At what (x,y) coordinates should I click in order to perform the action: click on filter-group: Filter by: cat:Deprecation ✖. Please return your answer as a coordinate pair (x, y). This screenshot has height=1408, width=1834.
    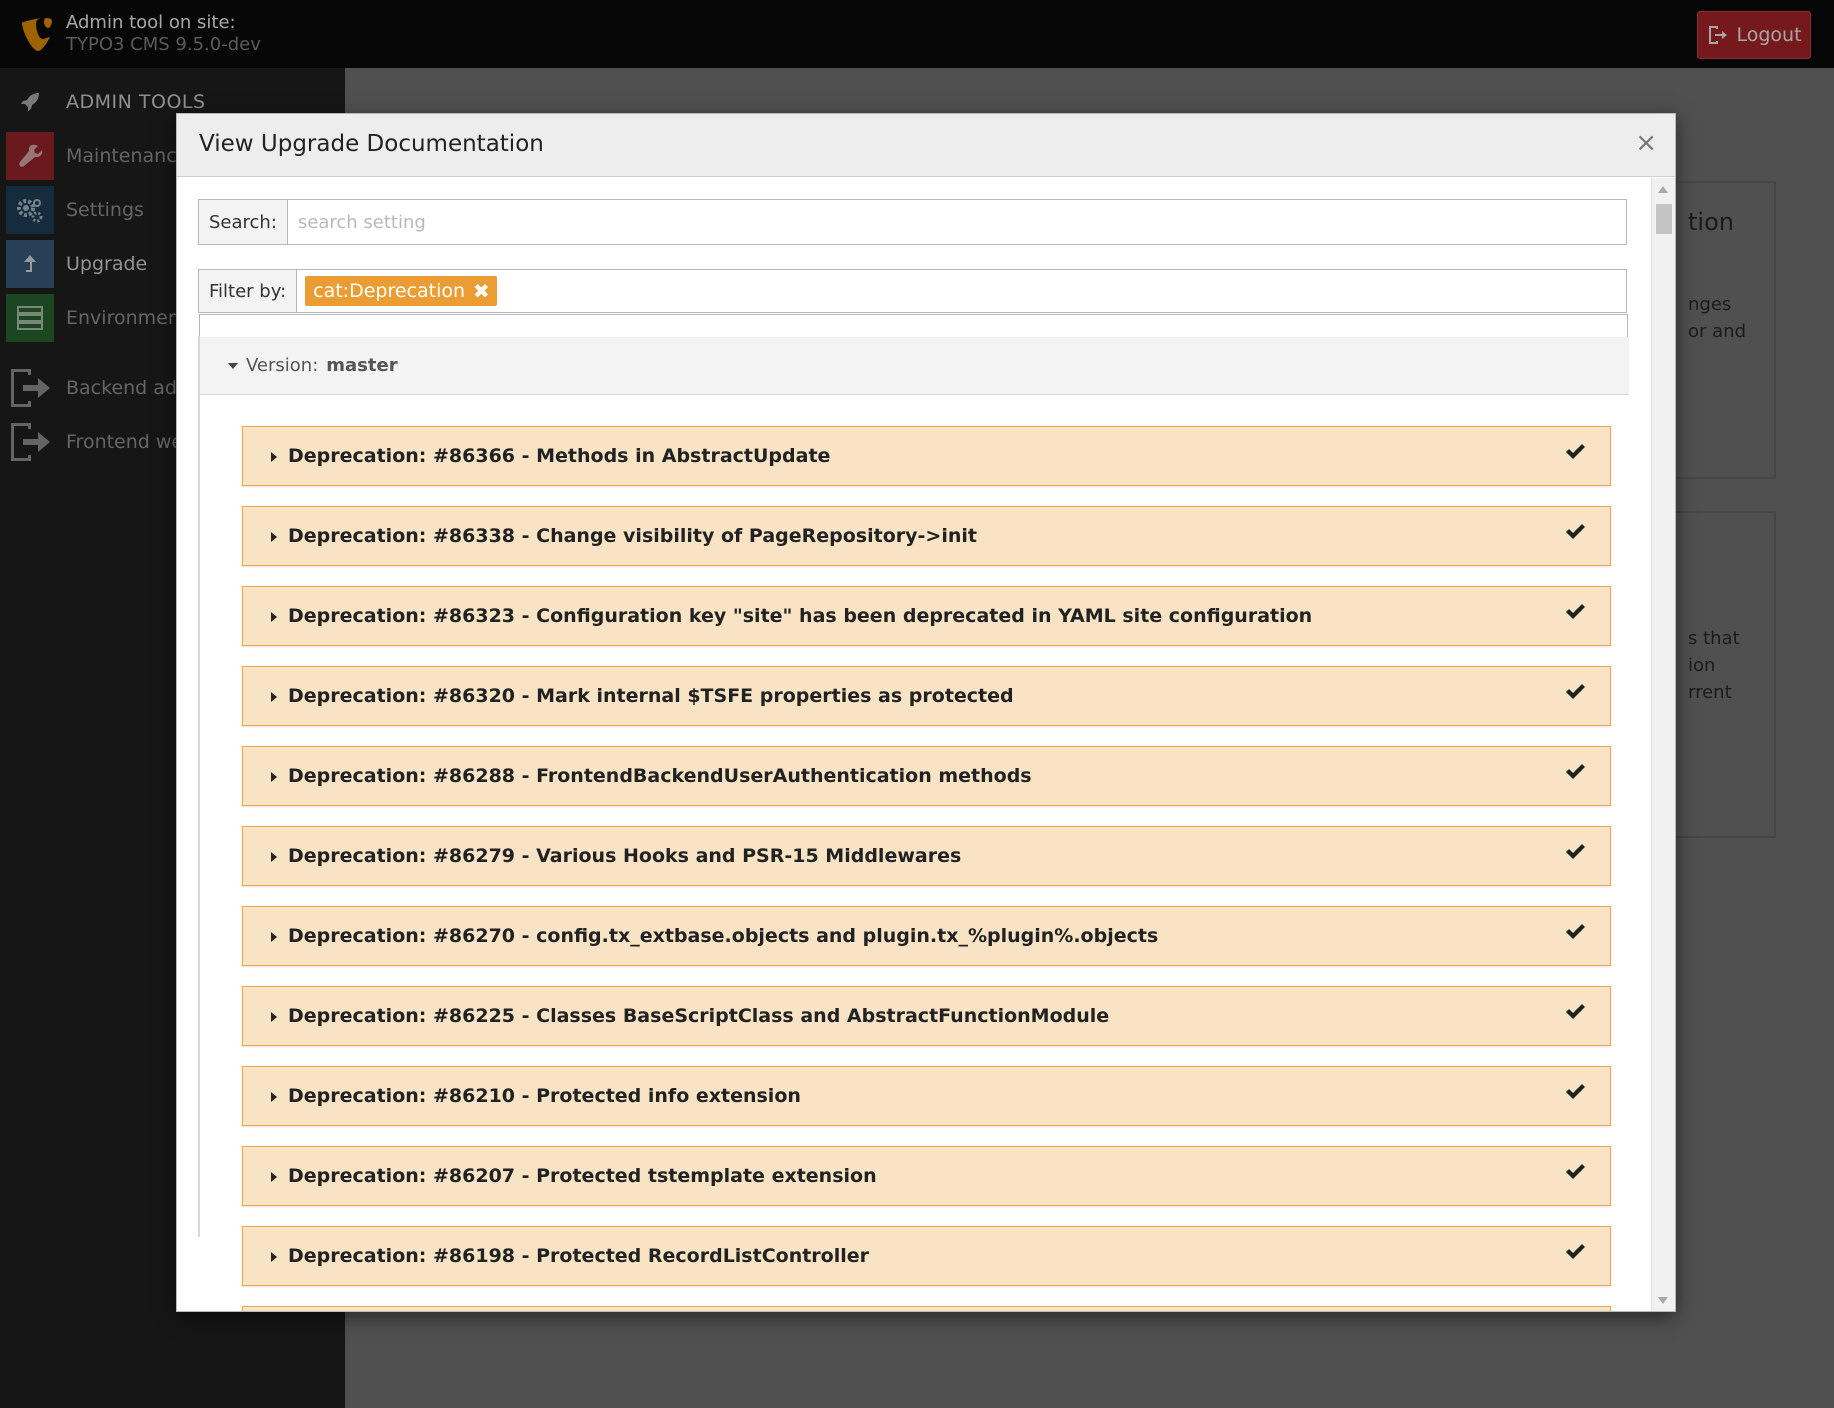
    Looking at the image, I should click on (912, 291).